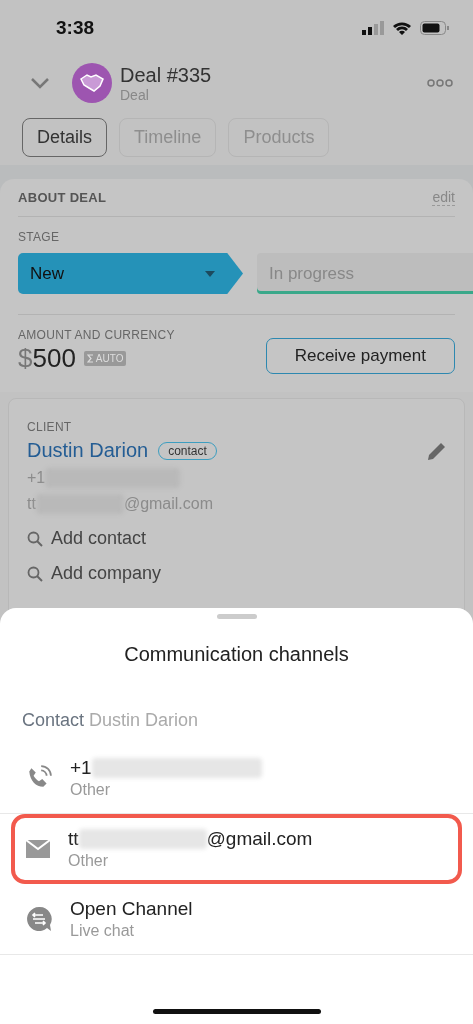 This screenshot has width=473, height=1024. I want to click on deal-title: Deal #335, so click(166, 75).